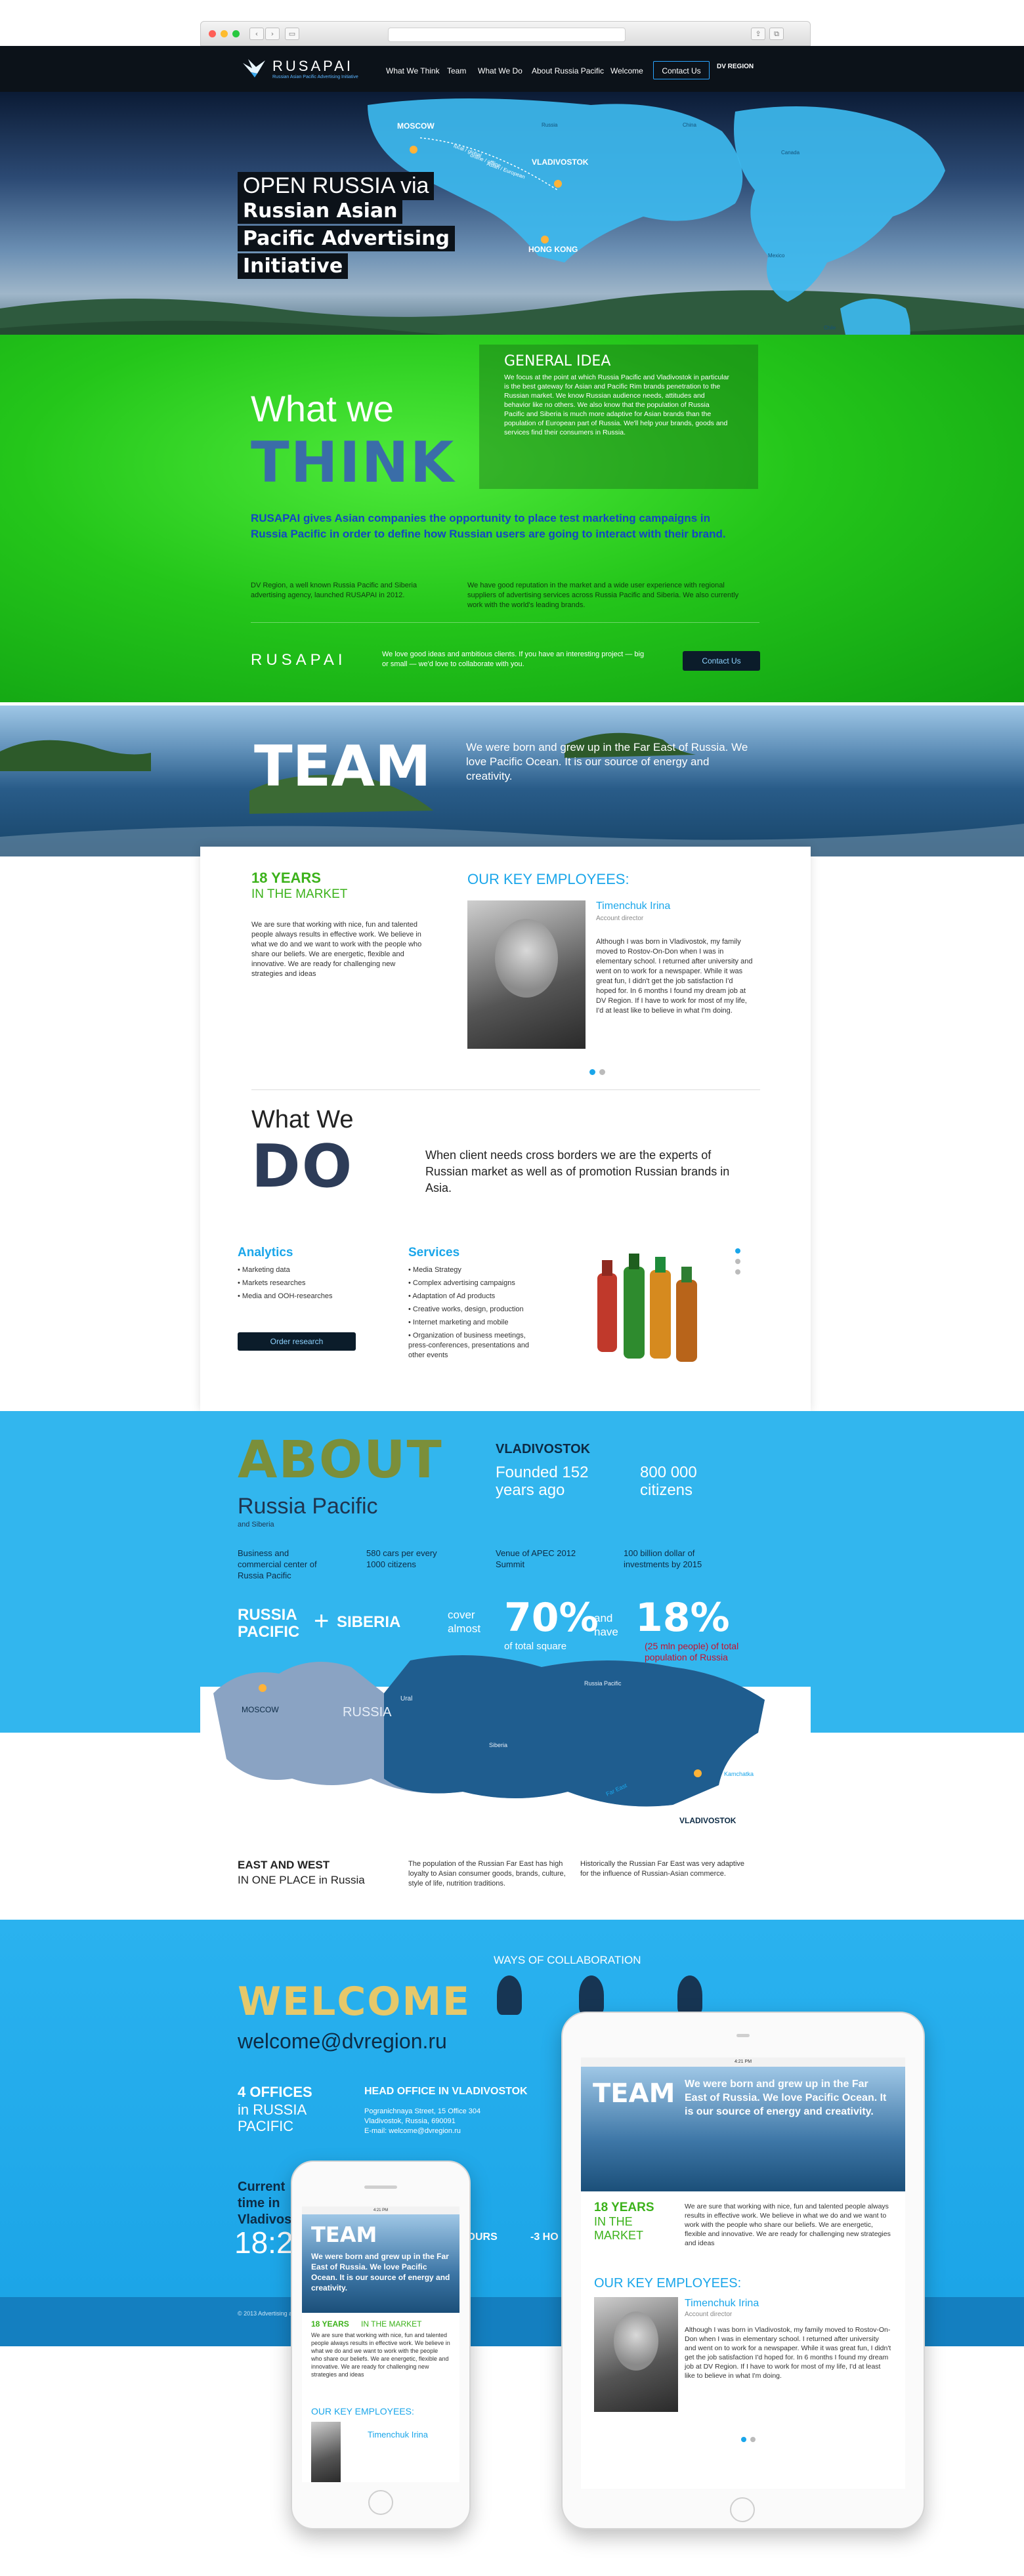 This screenshot has width=1024, height=2576. Describe the element at coordinates (260, 1709) in the screenshot. I see `map-moscow: MOSCOW` at that location.